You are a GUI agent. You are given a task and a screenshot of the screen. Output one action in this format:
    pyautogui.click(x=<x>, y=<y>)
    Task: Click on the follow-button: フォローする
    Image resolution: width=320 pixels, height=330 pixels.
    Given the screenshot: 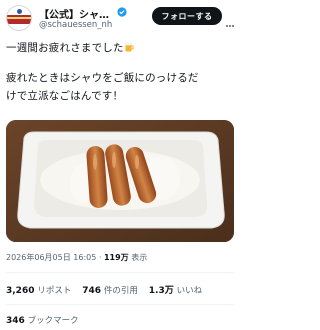 What is the action you would take?
    pyautogui.click(x=187, y=16)
    